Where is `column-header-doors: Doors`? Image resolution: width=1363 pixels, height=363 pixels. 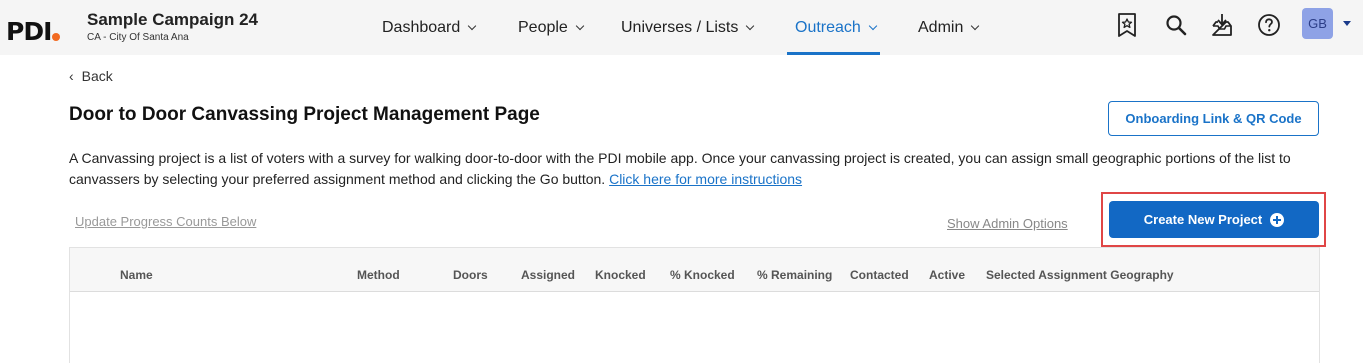
column-header-doors: Doors is located at coordinates (470, 275).